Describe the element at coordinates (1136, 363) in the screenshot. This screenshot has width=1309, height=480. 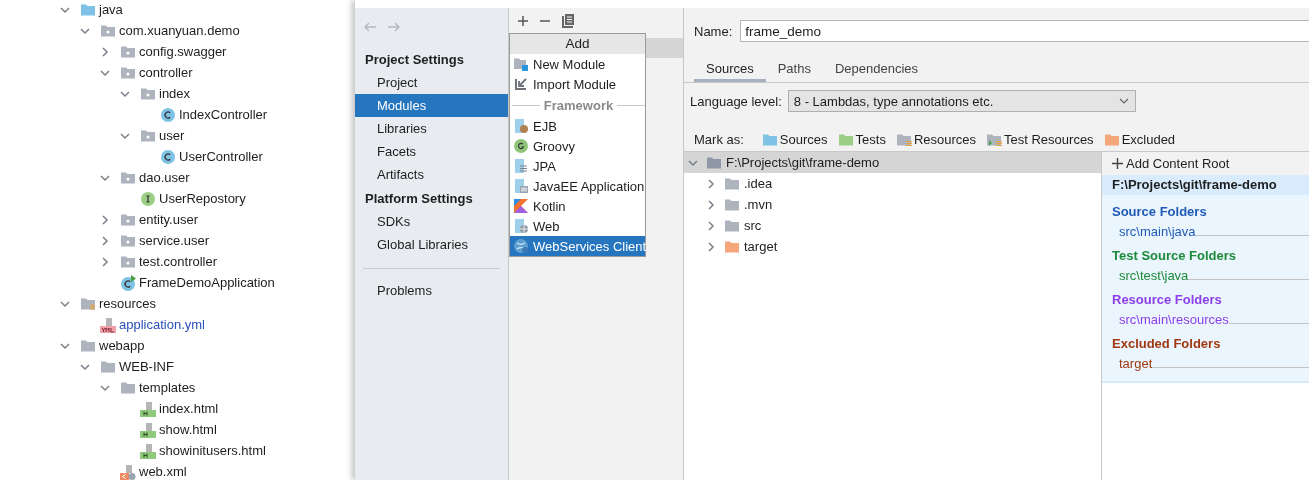
I see `folder-path: target` at that location.